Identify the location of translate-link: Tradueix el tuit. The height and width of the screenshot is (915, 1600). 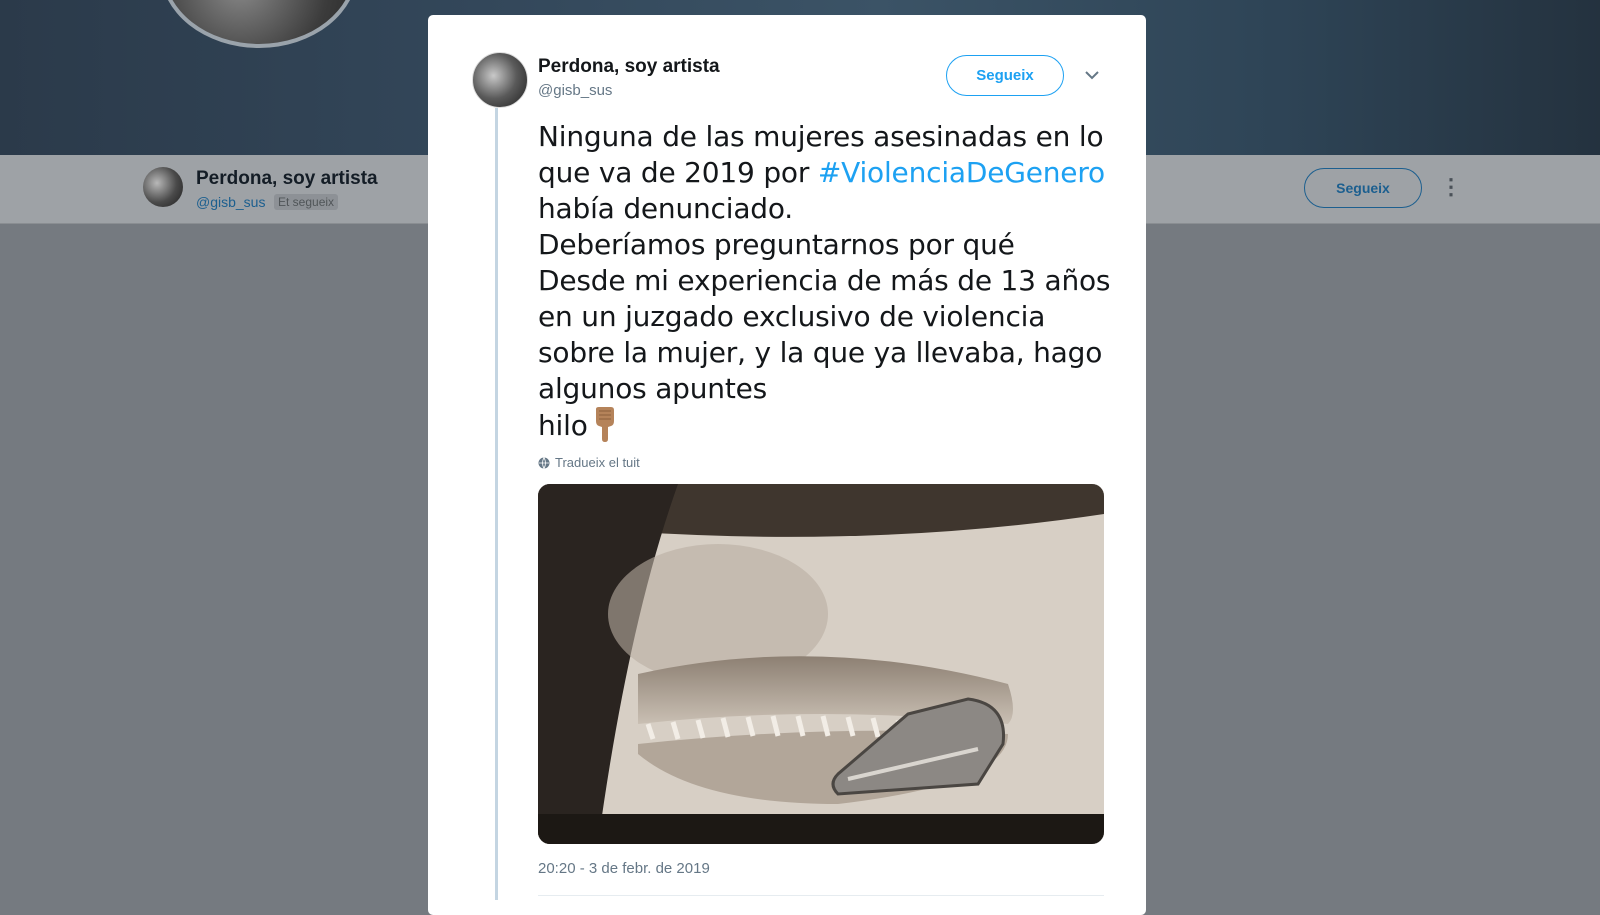
(589, 462).